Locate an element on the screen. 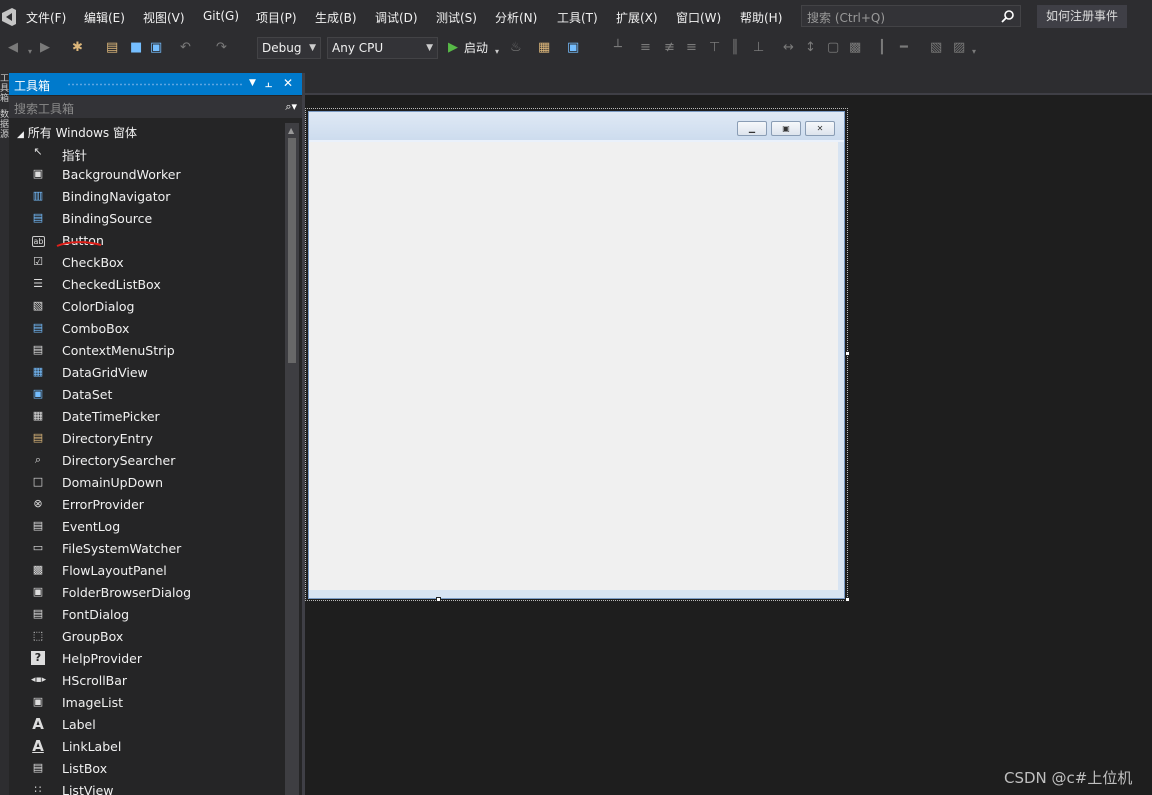 Image resolution: width=1152 pixels, height=795 pixels. toolbox-item-checkedlistbox: ☰ CheckedListBox is located at coordinates (144, 285).